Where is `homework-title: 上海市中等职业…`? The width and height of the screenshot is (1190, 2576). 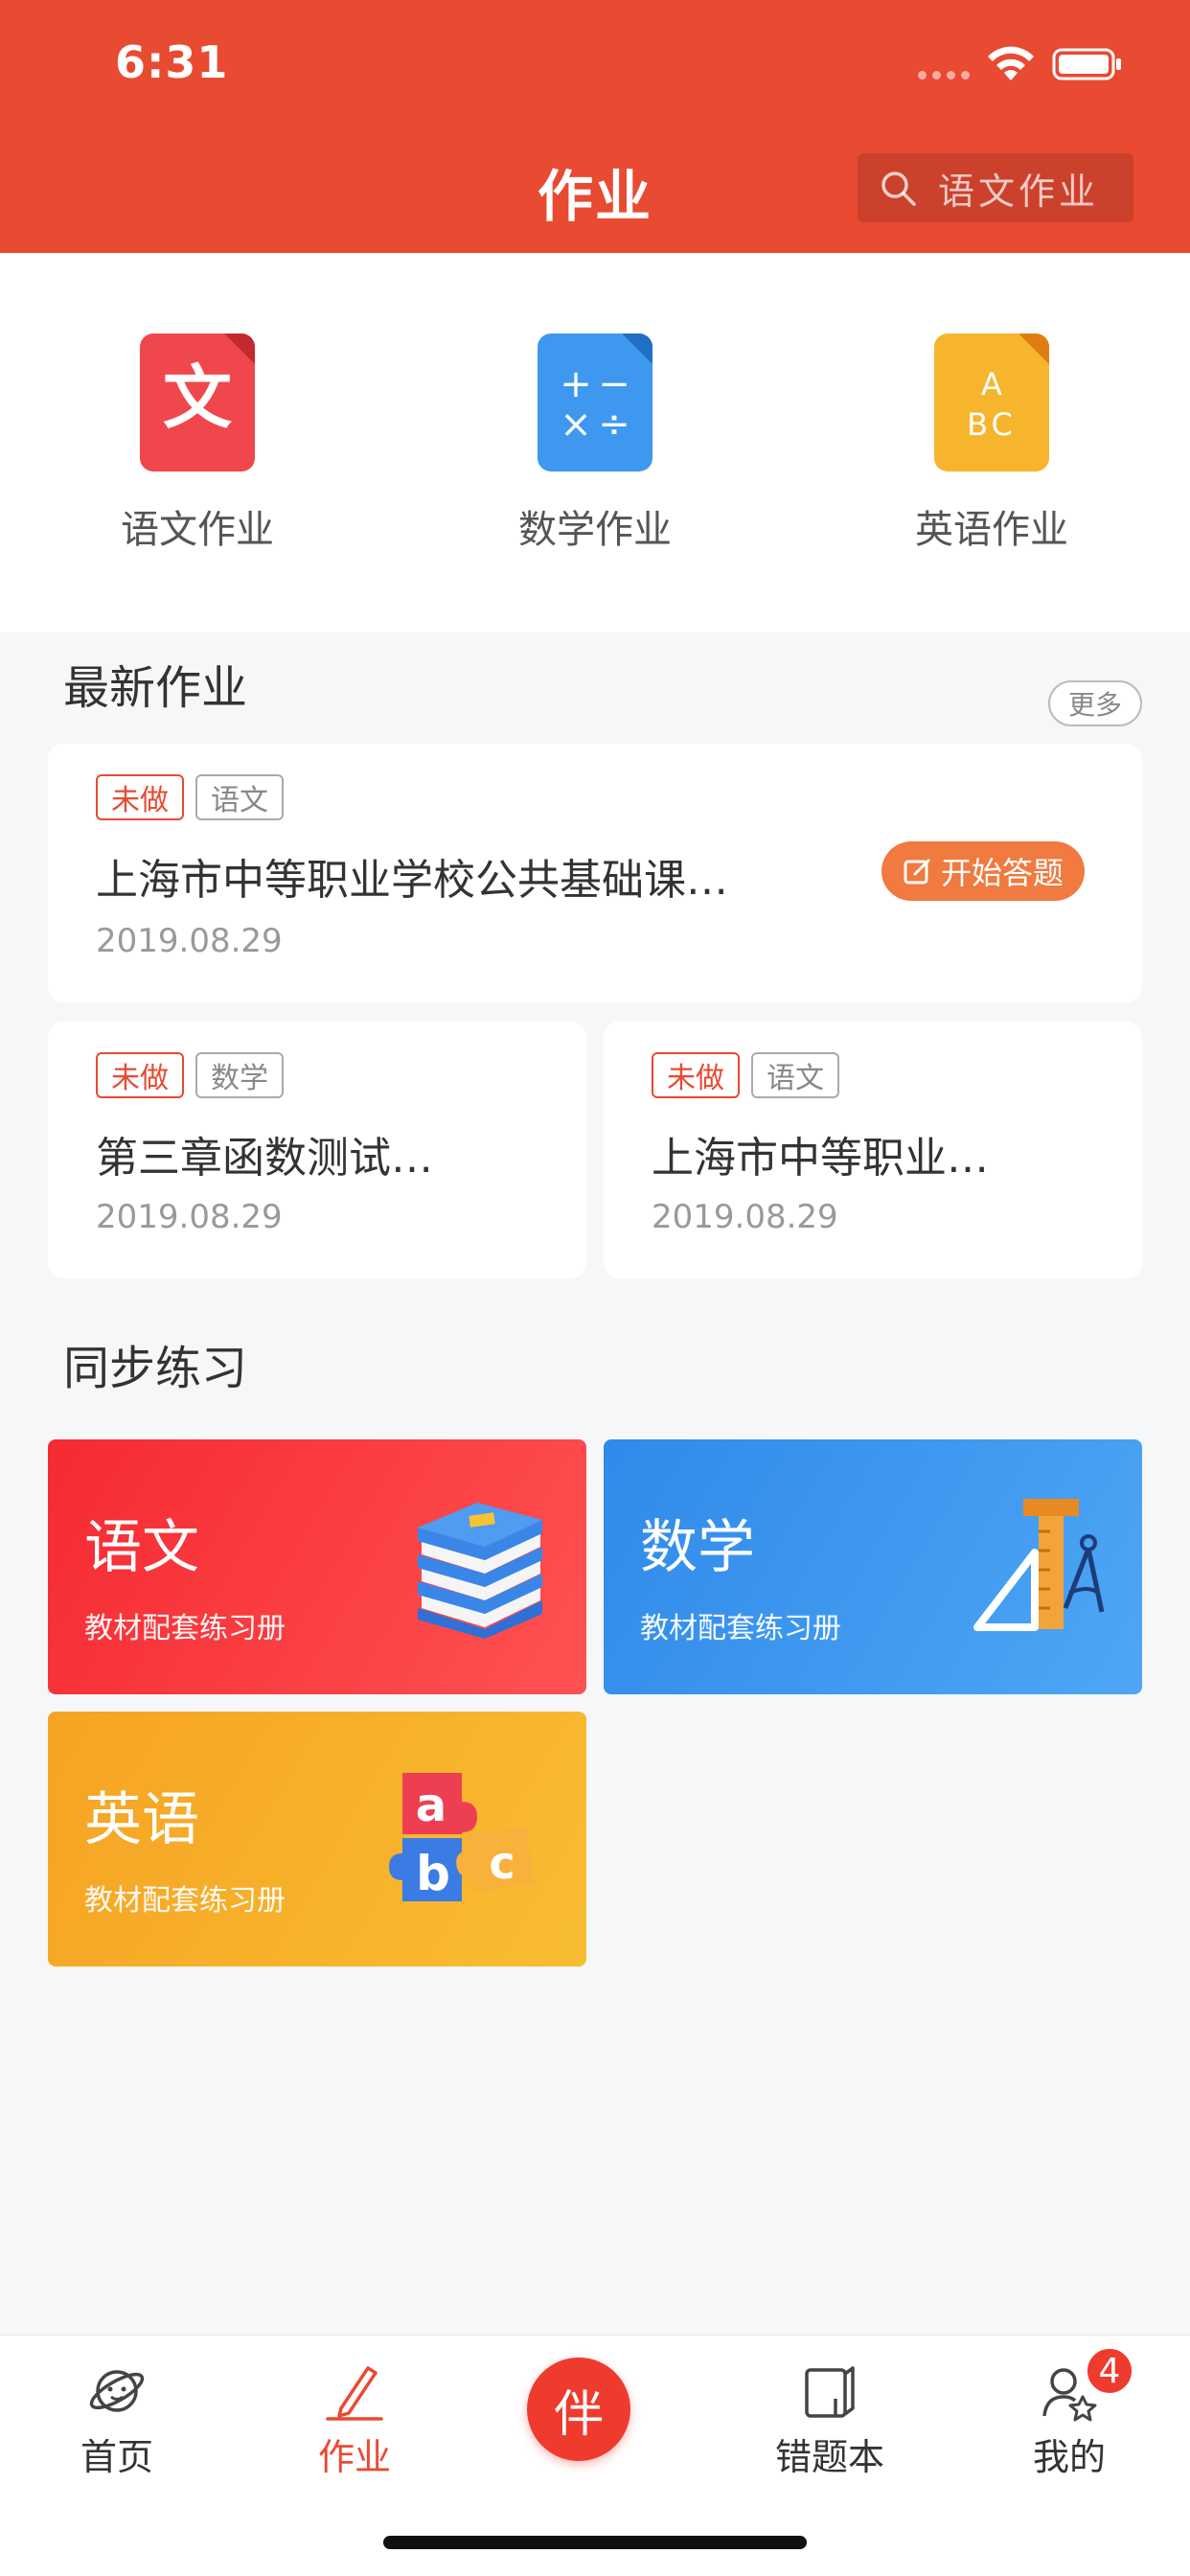
homework-title: 上海市中等职业… is located at coordinates (821, 1158).